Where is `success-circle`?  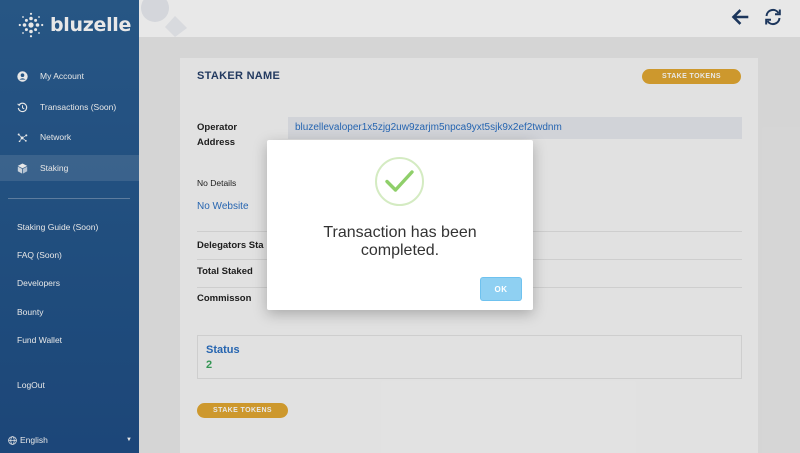 success-circle is located at coordinates (399, 181).